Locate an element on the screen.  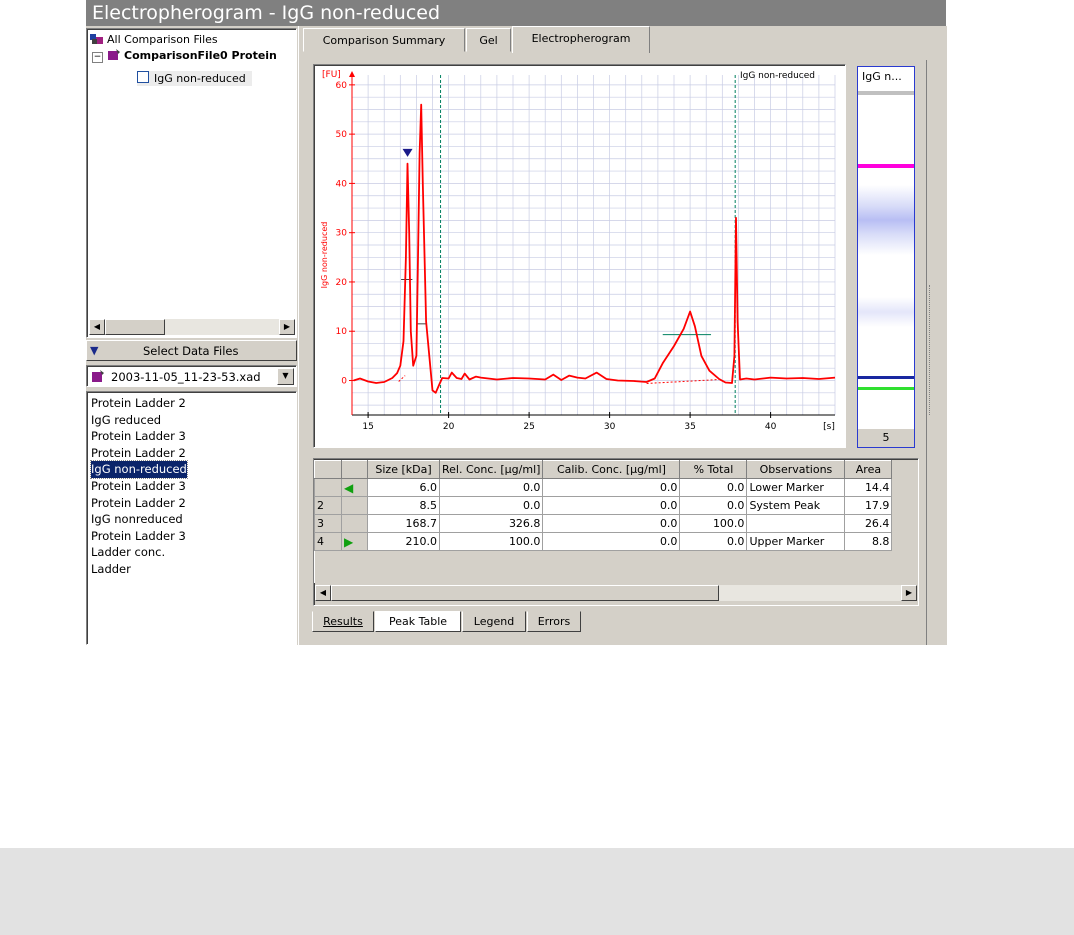
table-row: ◀ 6.0 0.0 0.0 0.0 Lower Marker 14.4 is located at coordinates (603, 487).